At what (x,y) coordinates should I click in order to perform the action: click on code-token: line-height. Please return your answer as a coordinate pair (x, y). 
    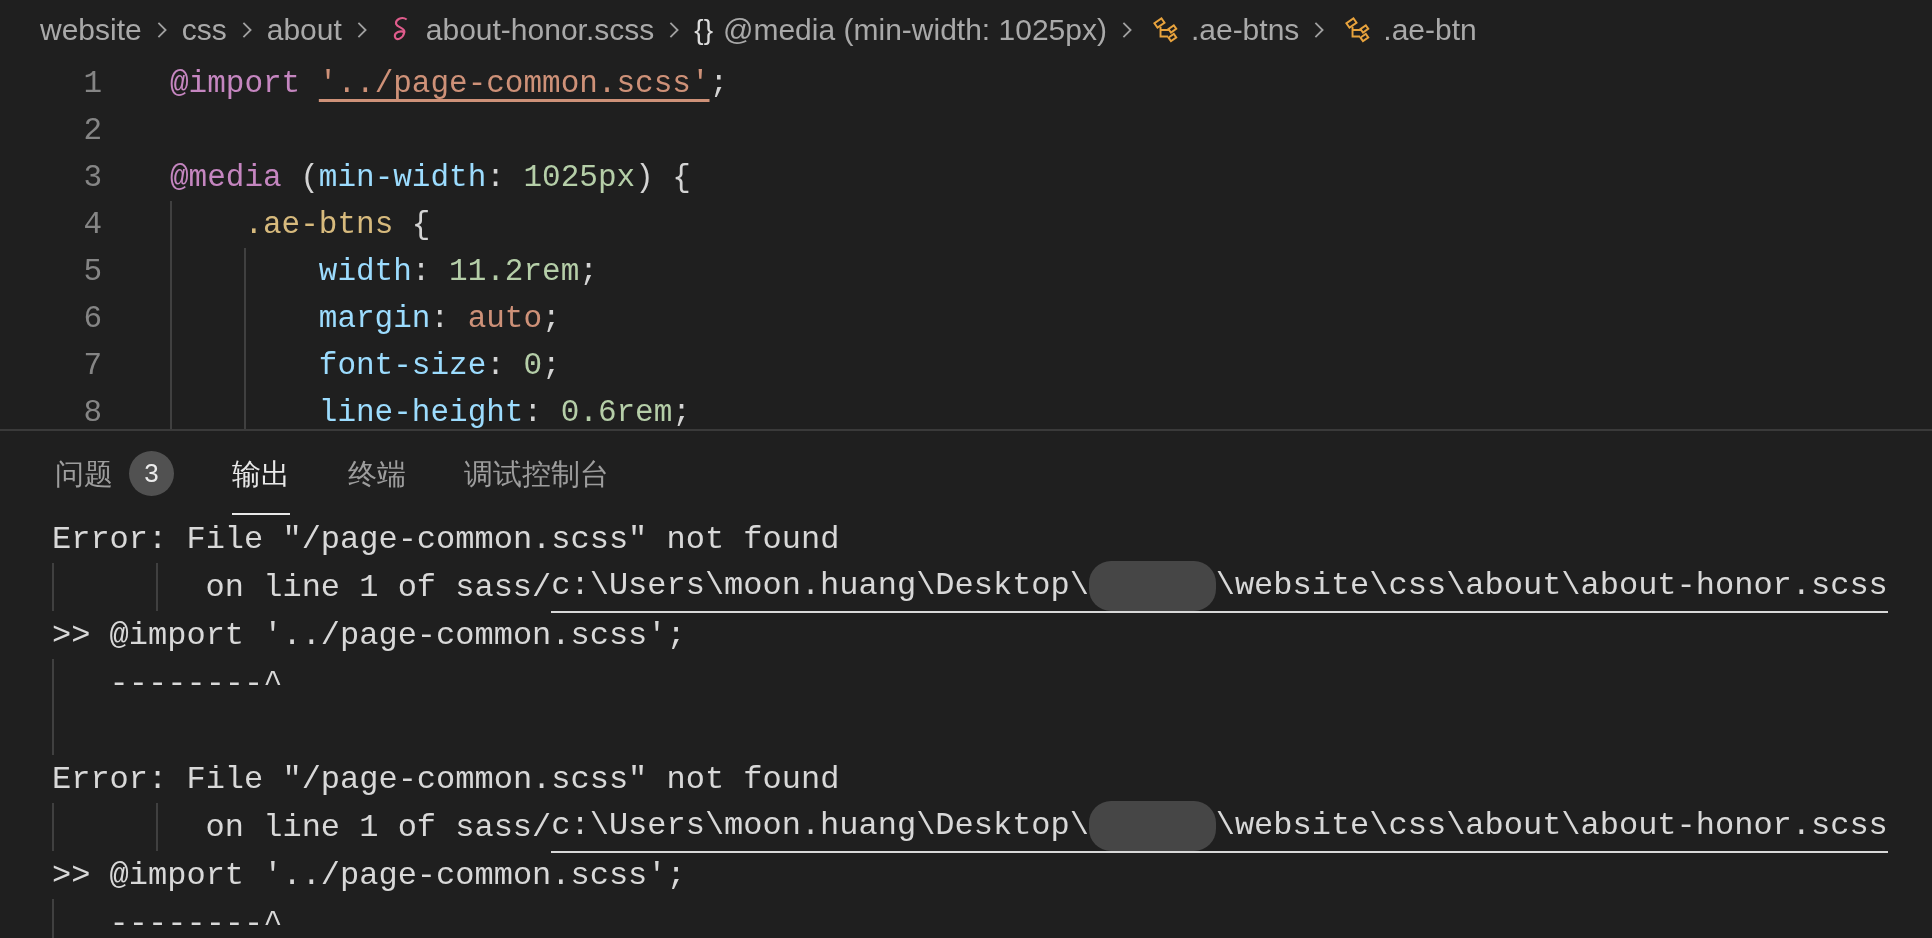
    Looking at the image, I should click on (421, 411).